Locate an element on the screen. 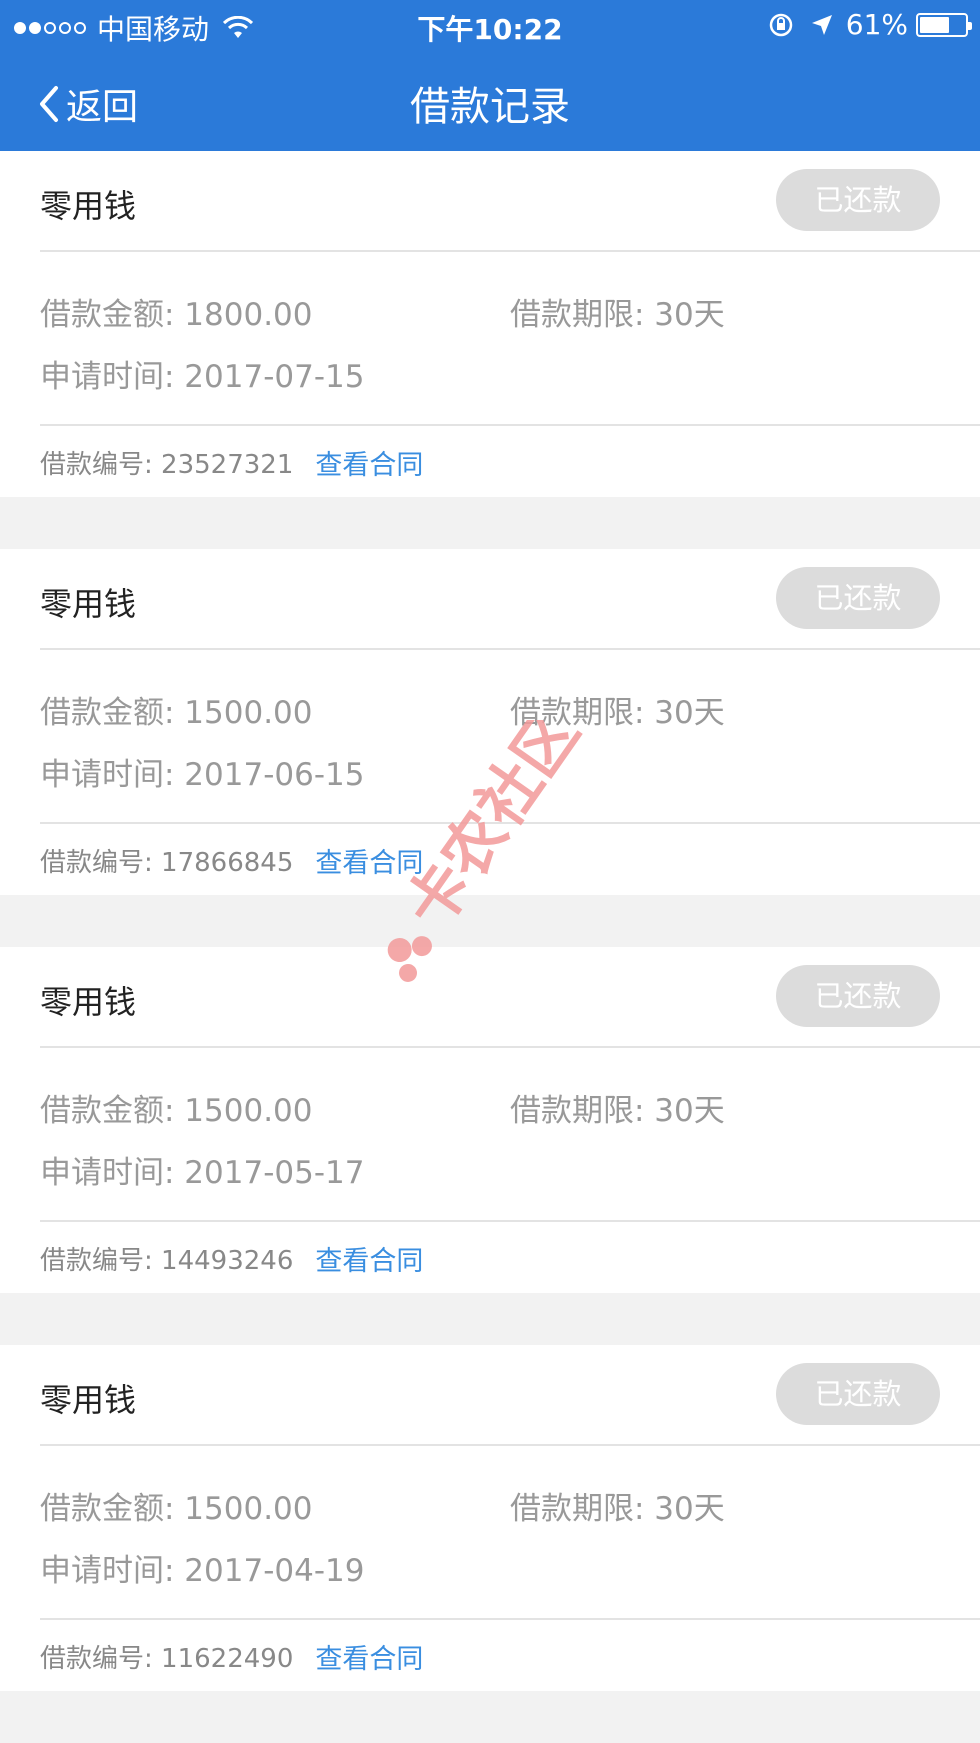 The width and height of the screenshot is (980, 1743). apply-time: 申请时间: 2017-04-19 is located at coordinates (202, 1571).